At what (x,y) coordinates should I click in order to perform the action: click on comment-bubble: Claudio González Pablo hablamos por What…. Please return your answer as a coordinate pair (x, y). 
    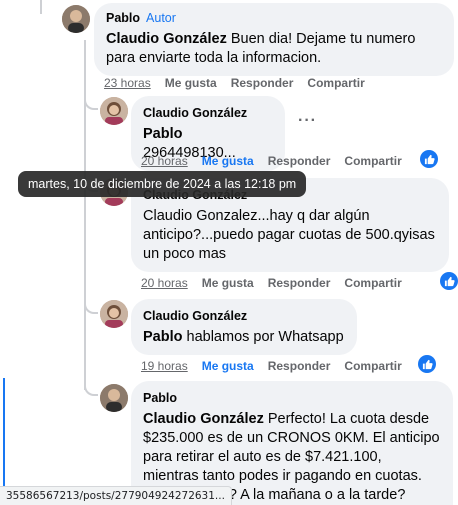
    Looking at the image, I should click on (244, 327).